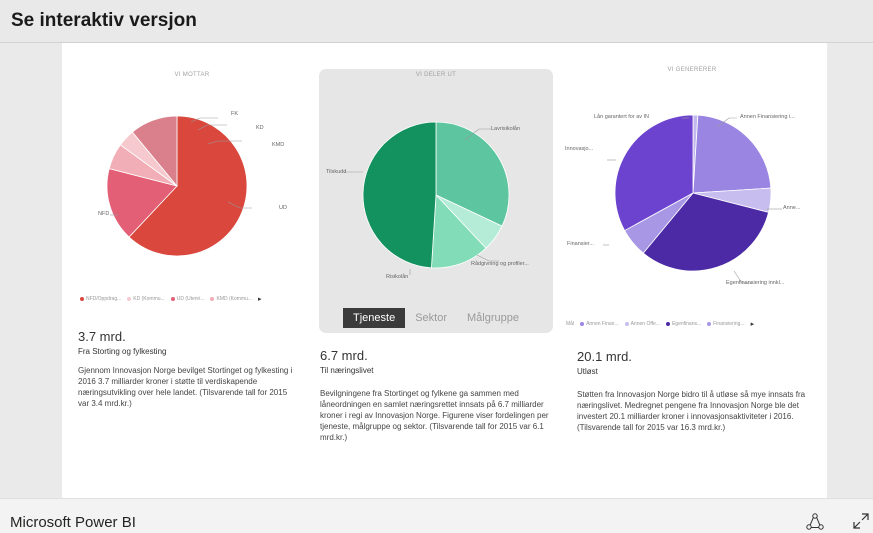  What do you see at coordinates (122, 351) in the screenshot?
I see `subtitle-left: Fra Storting og fylkesting` at bounding box center [122, 351].